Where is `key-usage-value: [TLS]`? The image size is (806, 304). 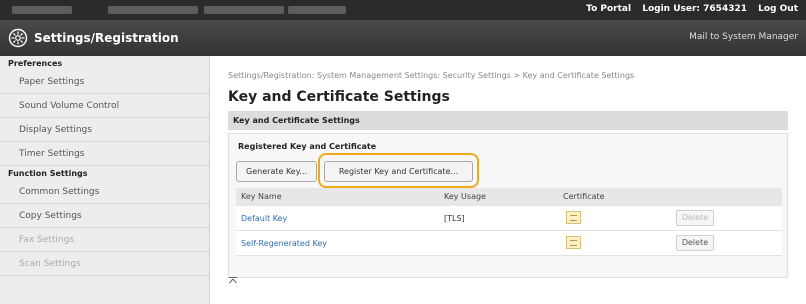 key-usage-value: [TLS] is located at coordinates (454, 218).